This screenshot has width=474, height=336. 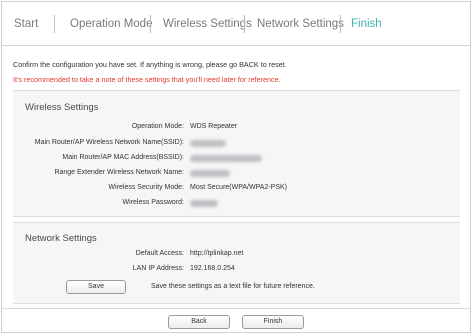 I want to click on tab-wireless-settings: Wireless Settings, so click(x=207, y=24).